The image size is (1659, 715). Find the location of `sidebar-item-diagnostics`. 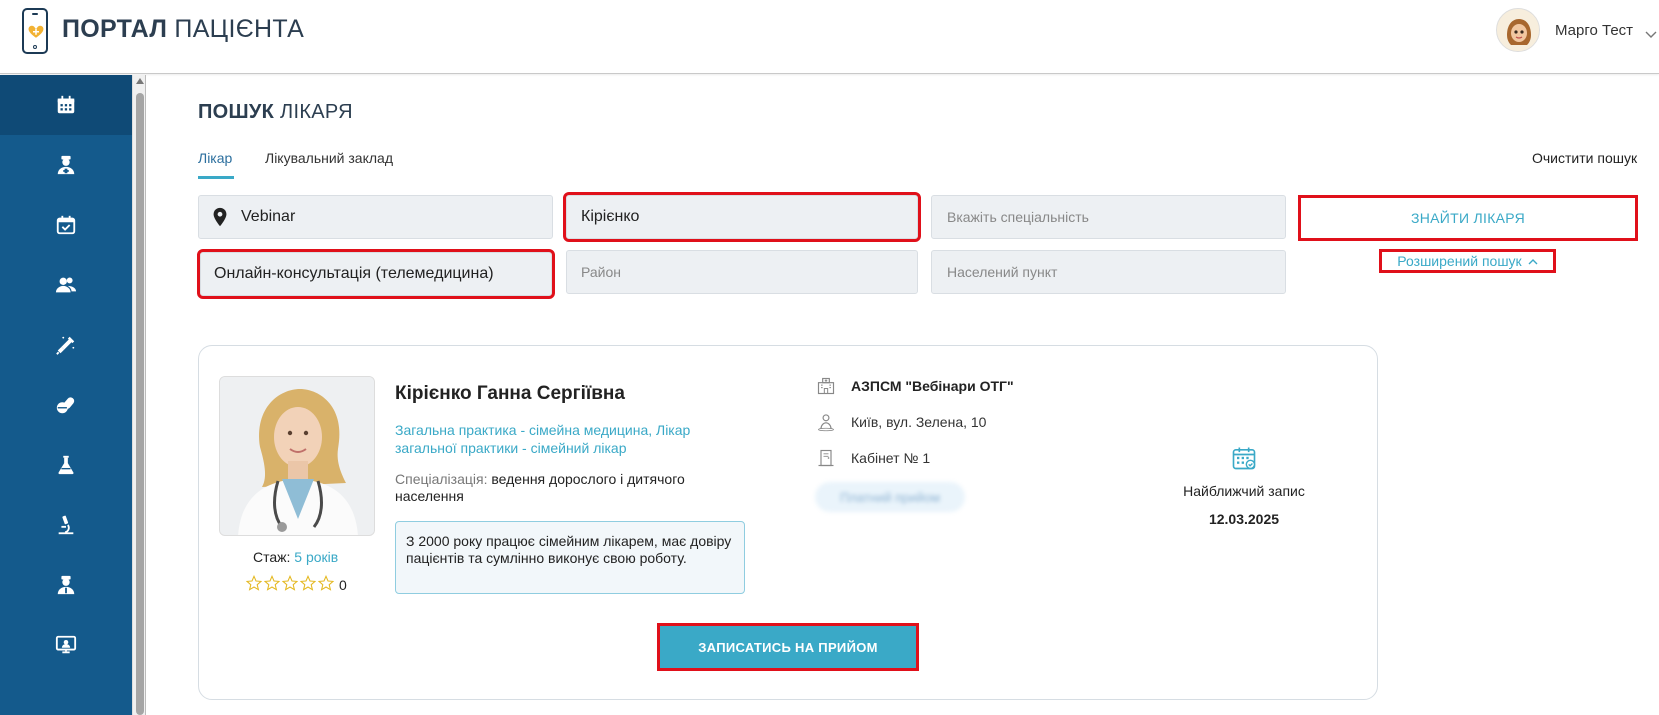

sidebar-item-diagnostics is located at coordinates (66, 525).